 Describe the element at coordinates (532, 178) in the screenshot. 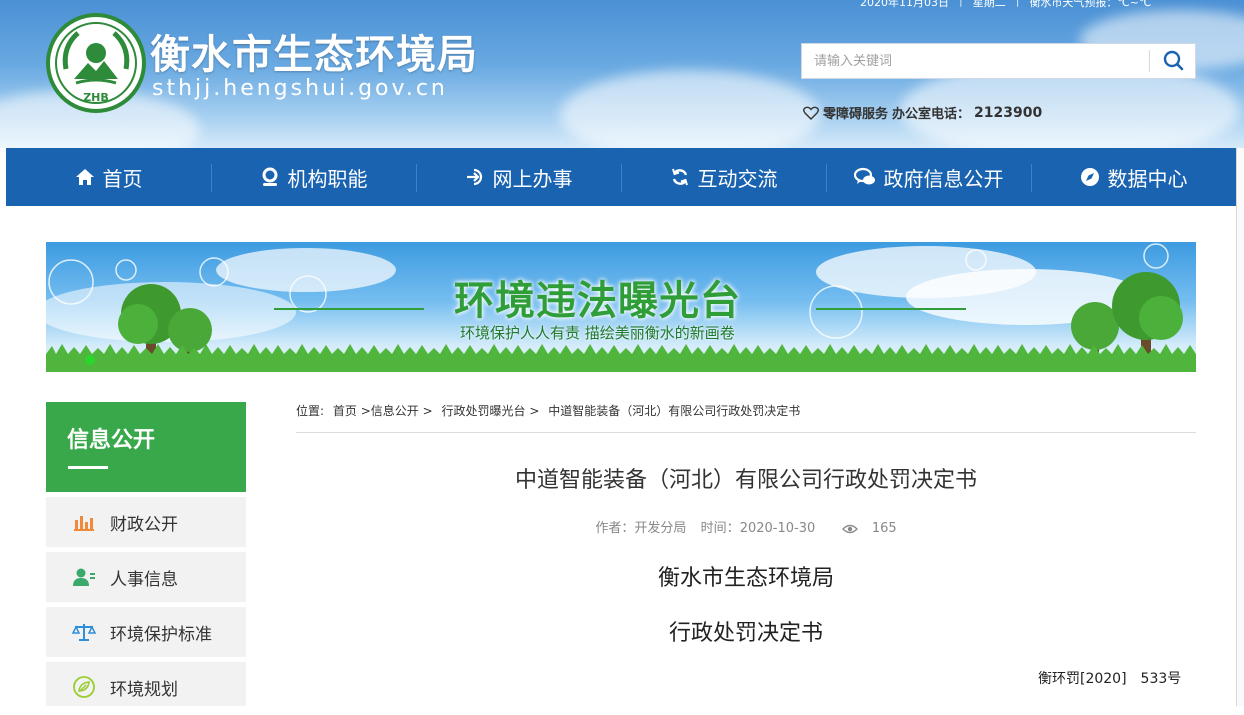

I see `nav-item-label: 网上办事` at that location.